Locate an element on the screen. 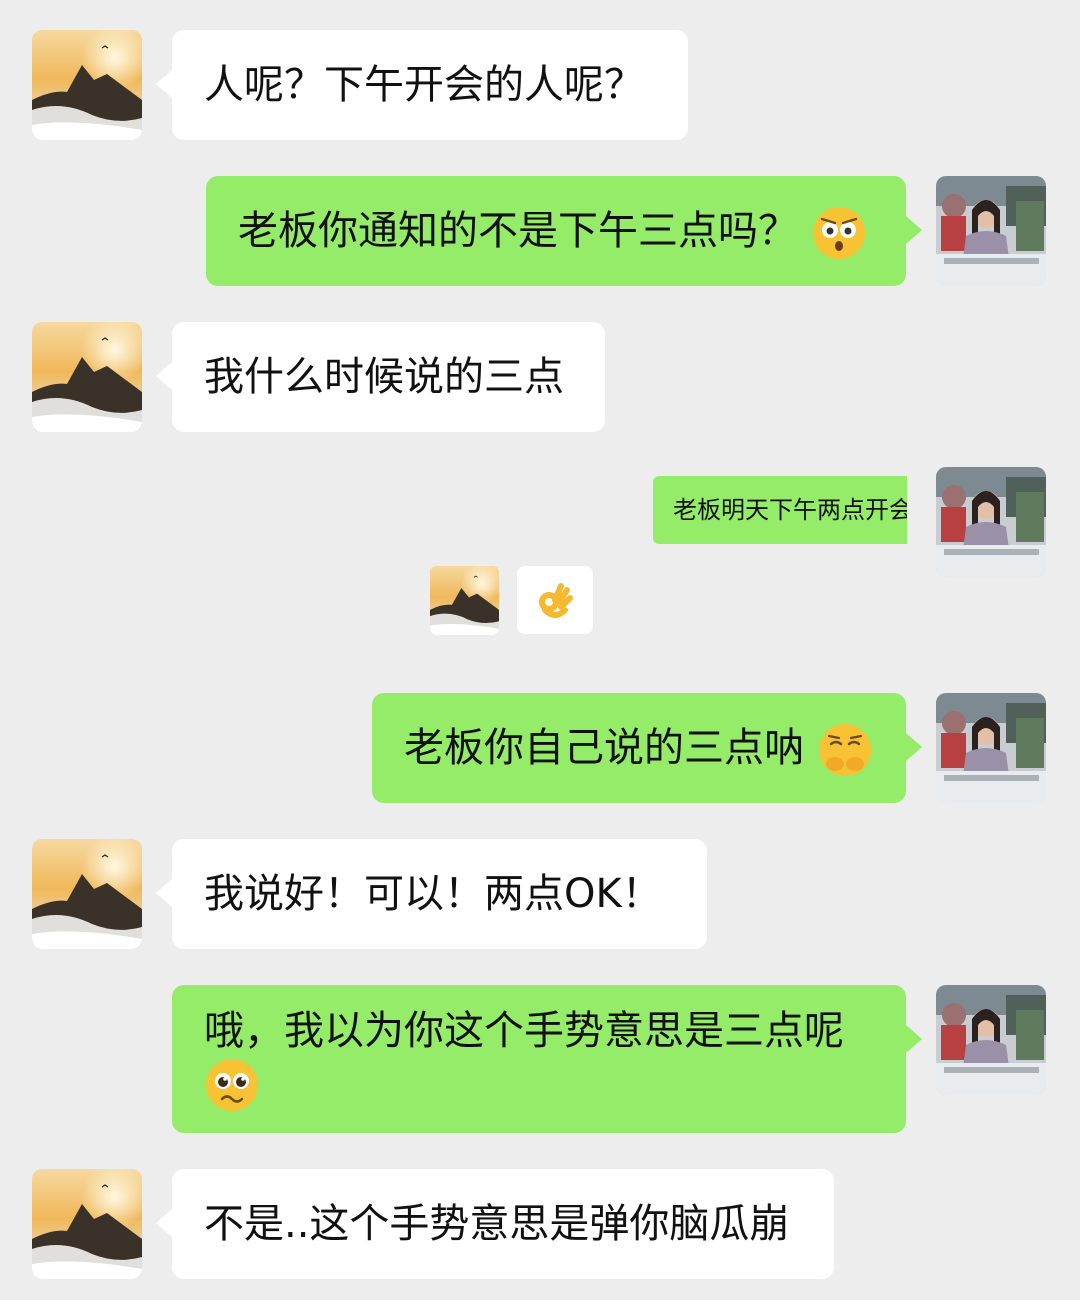 The width and height of the screenshot is (1080, 1300). pleading-hand-over-mouth-icon is located at coordinates (845, 750).